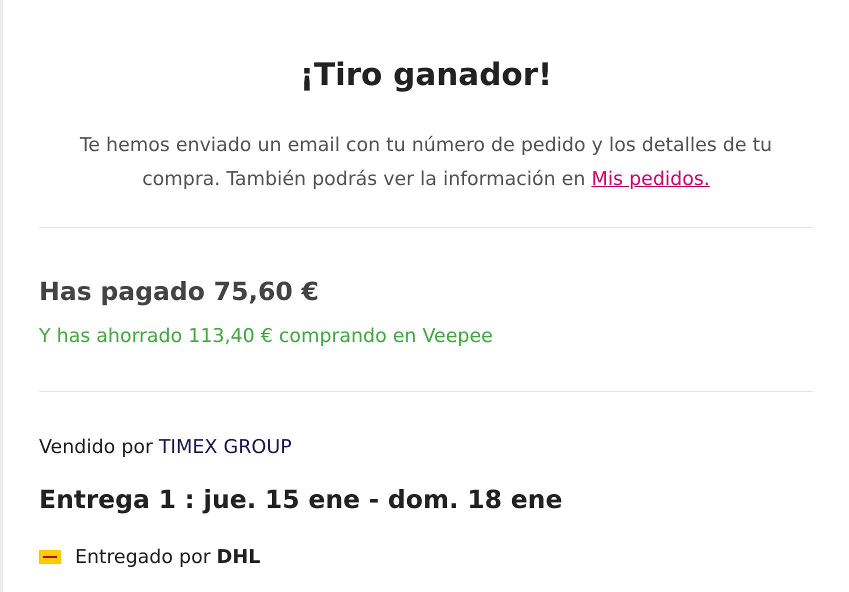  Describe the element at coordinates (96, 447) in the screenshot. I see `seller-label: Vendido por` at that location.